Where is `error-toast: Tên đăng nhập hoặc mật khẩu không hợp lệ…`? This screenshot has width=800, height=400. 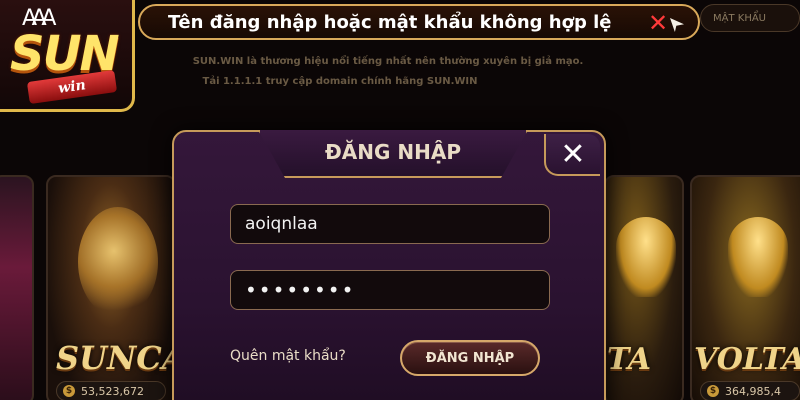
error-toast: Tên đăng nhập hoặc mật khẩu không hợp lệ… is located at coordinates (419, 22).